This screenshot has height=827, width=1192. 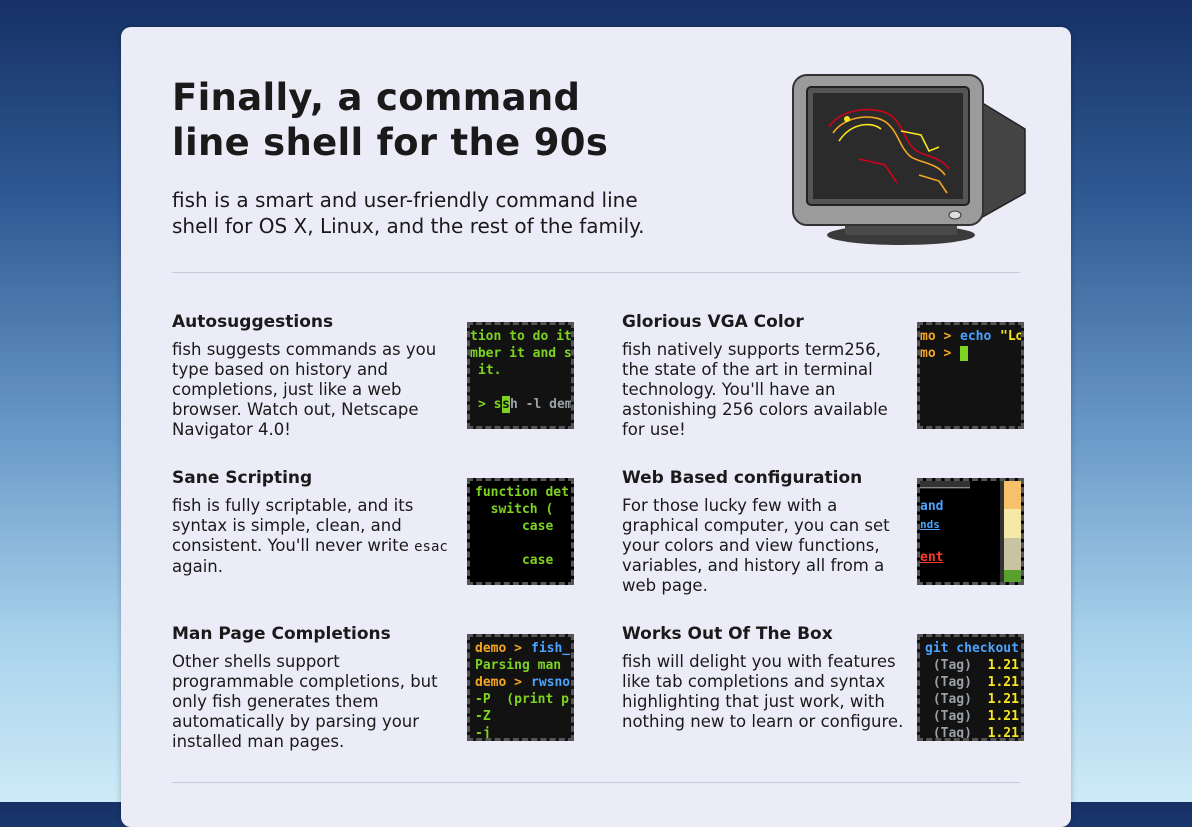 What do you see at coordinates (1012, 554) in the screenshot?
I see `swatch-khaki` at bounding box center [1012, 554].